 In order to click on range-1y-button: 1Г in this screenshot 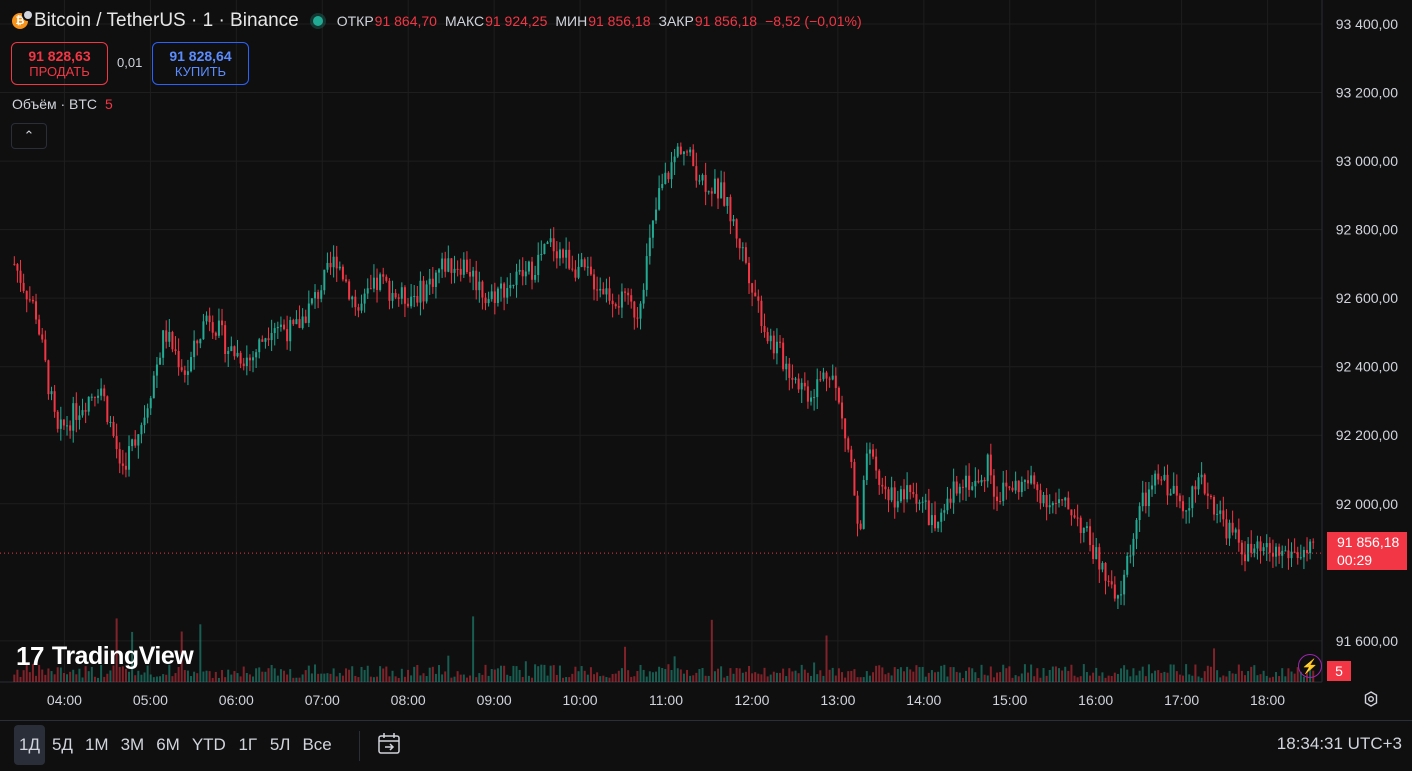, I will do `click(248, 745)`.